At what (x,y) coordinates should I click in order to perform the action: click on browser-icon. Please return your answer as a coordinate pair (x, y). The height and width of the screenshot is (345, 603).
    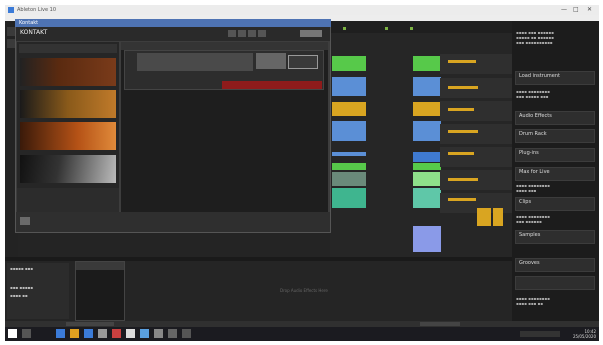
    Looking at the image, I should click on (88, 333).